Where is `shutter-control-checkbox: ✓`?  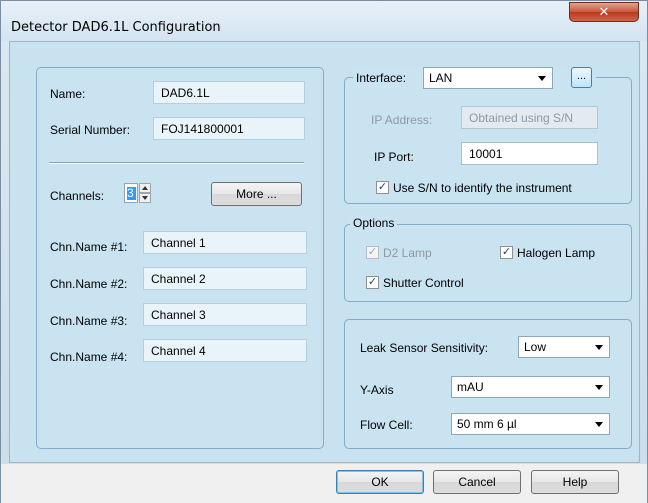 shutter-control-checkbox: ✓ is located at coordinates (372, 282).